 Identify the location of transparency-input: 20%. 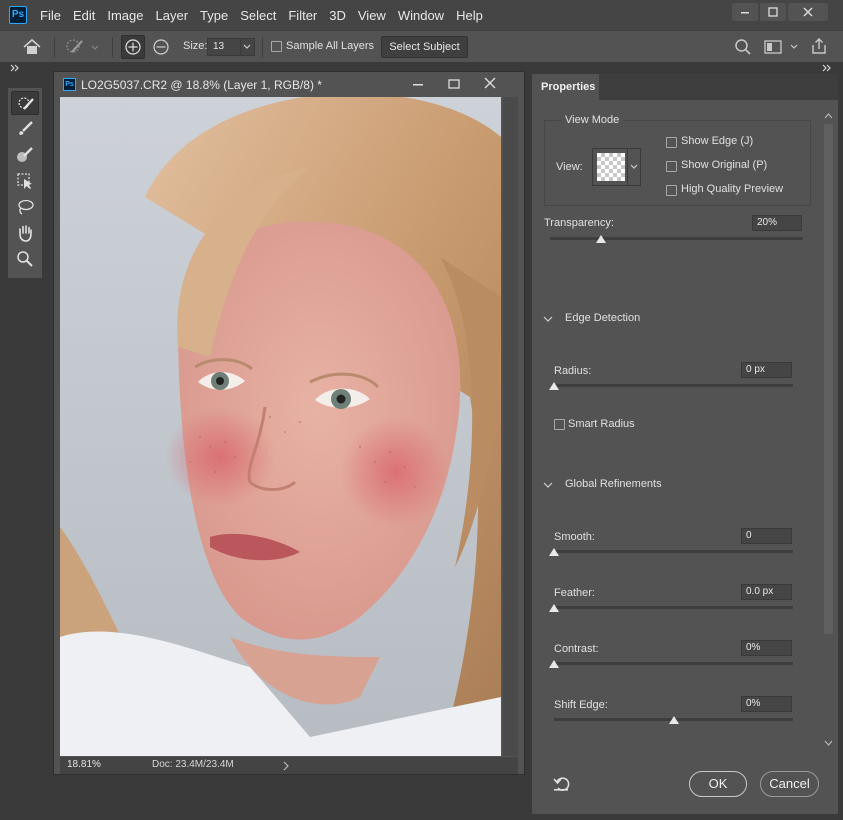
(777, 223).